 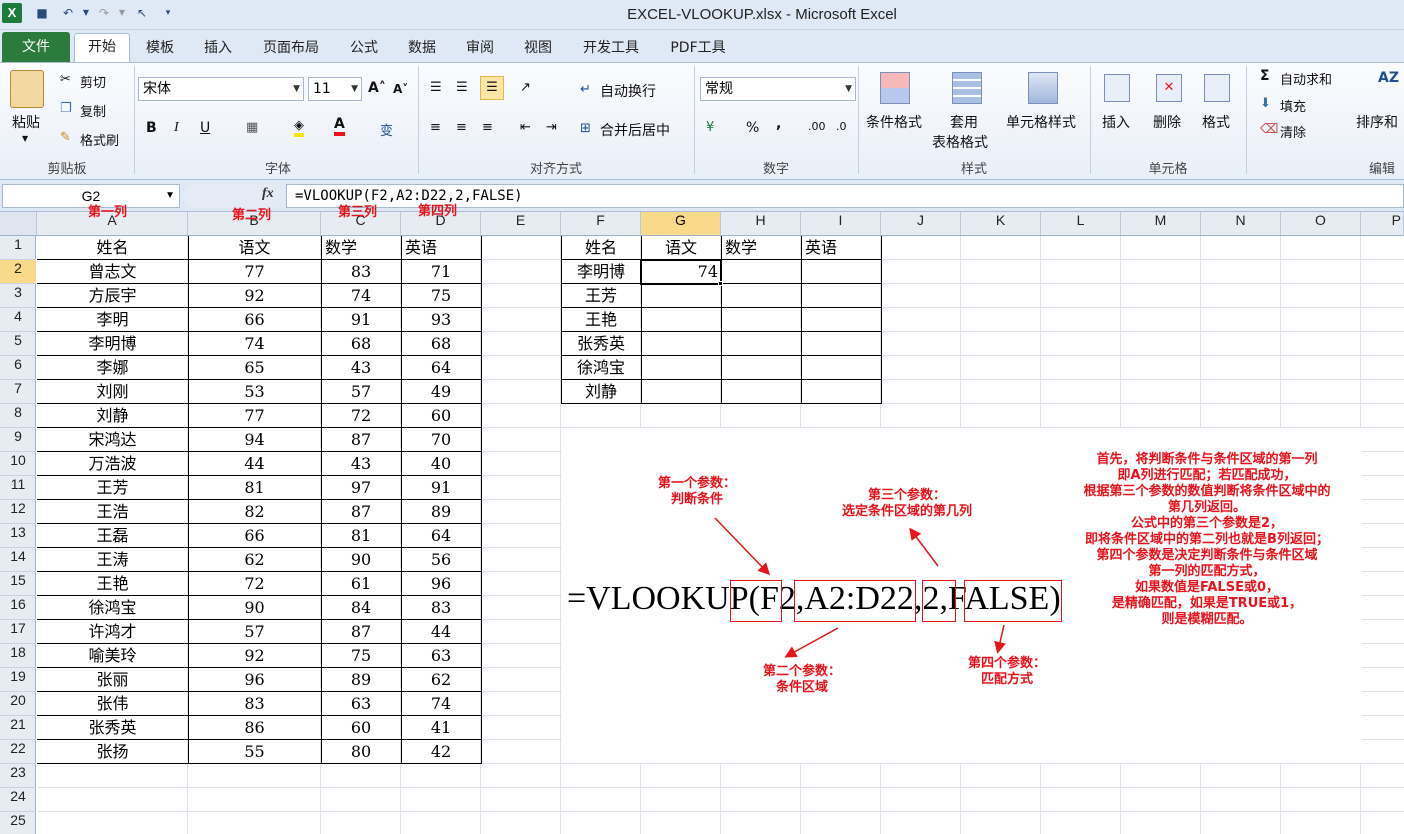 What do you see at coordinates (1161, 223) in the screenshot?
I see `column-header-m: M` at bounding box center [1161, 223].